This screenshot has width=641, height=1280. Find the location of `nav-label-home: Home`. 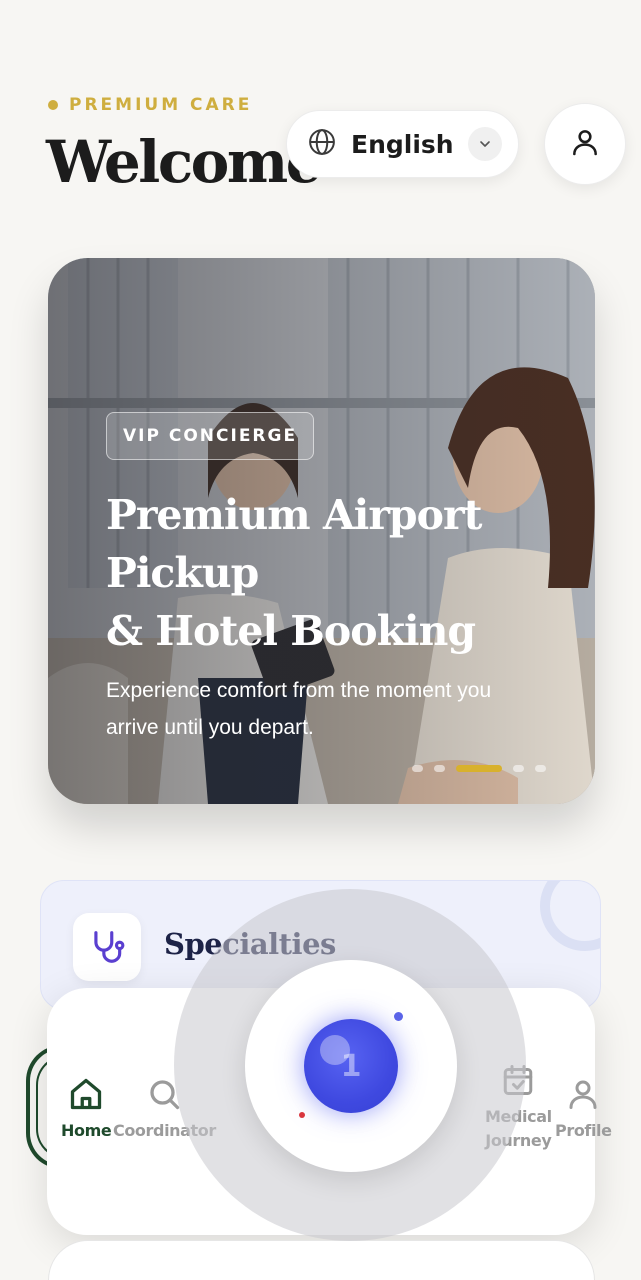

nav-label-home: Home is located at coordinates (86, 1130).